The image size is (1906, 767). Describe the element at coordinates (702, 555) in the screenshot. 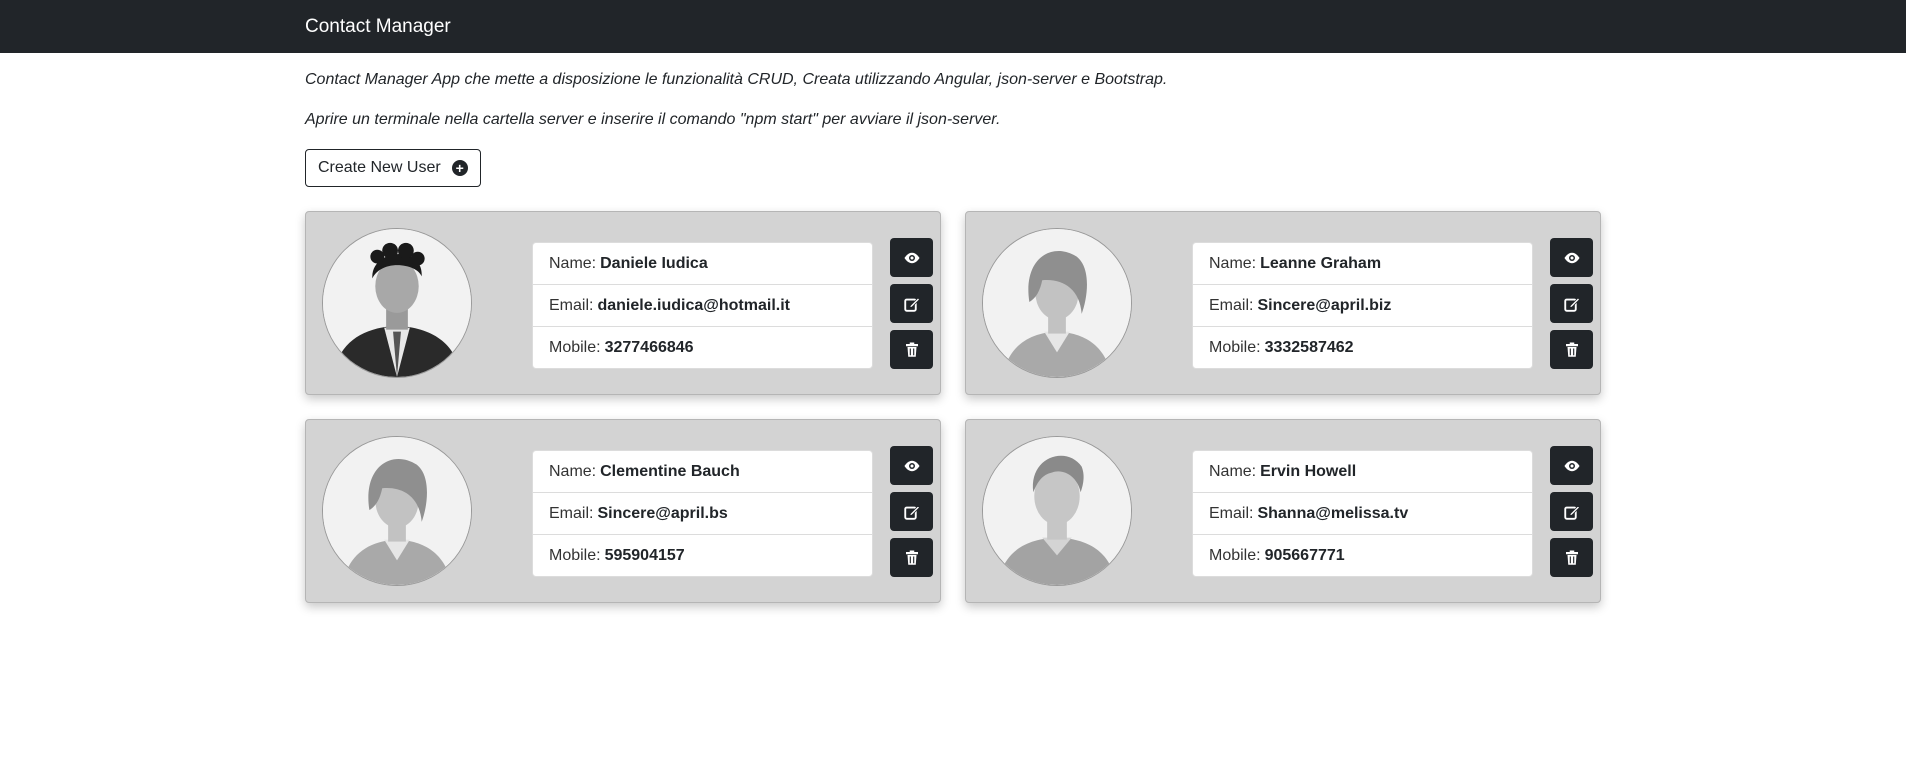

I see `contact-mobile-row: Mobile: 595904157` at that location.